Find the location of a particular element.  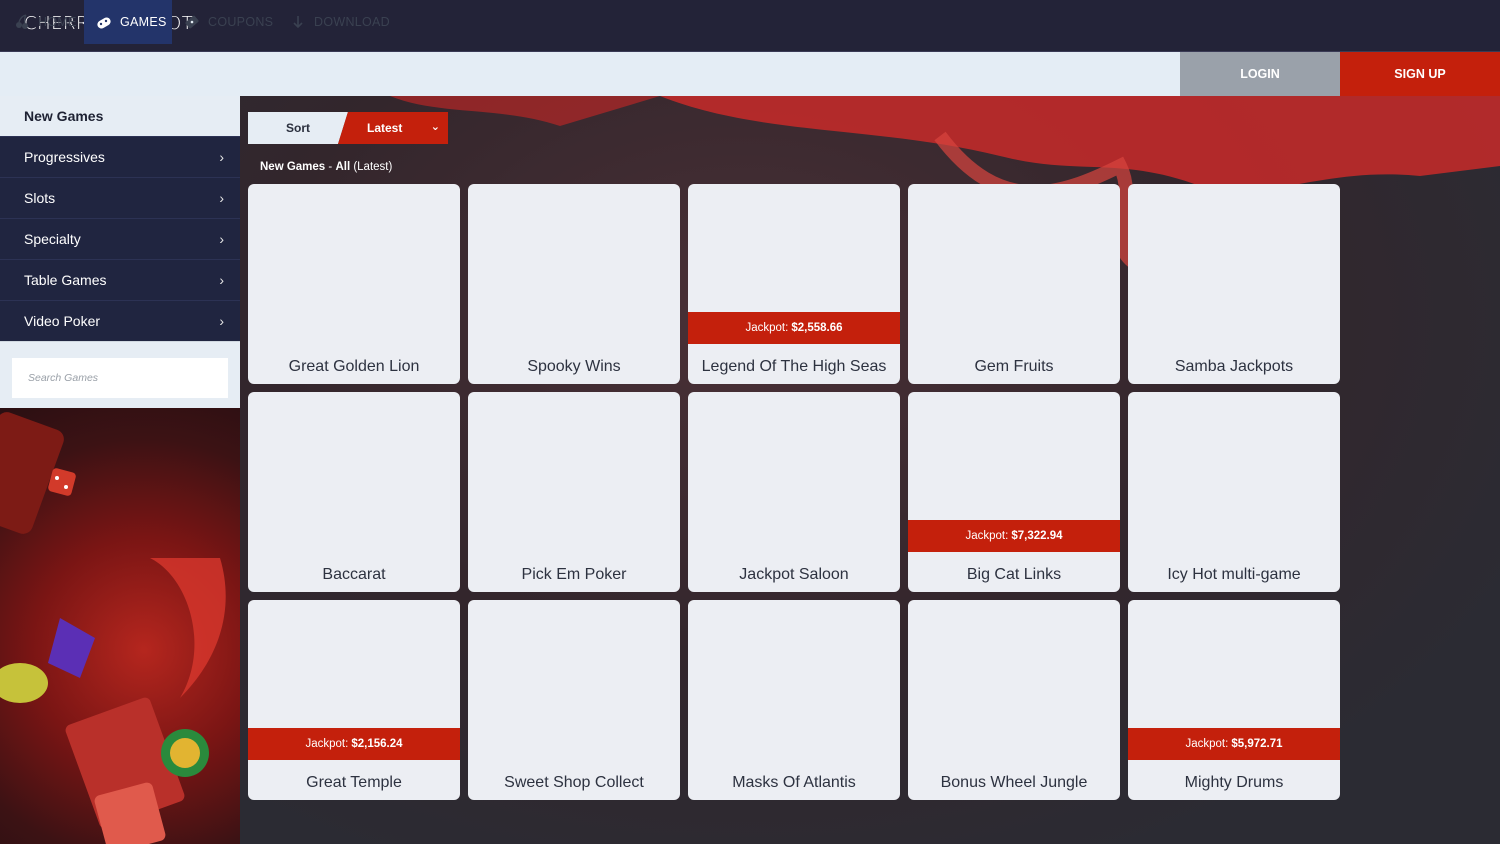

login-button: LOGIN is located at coordinates (1260, 74).